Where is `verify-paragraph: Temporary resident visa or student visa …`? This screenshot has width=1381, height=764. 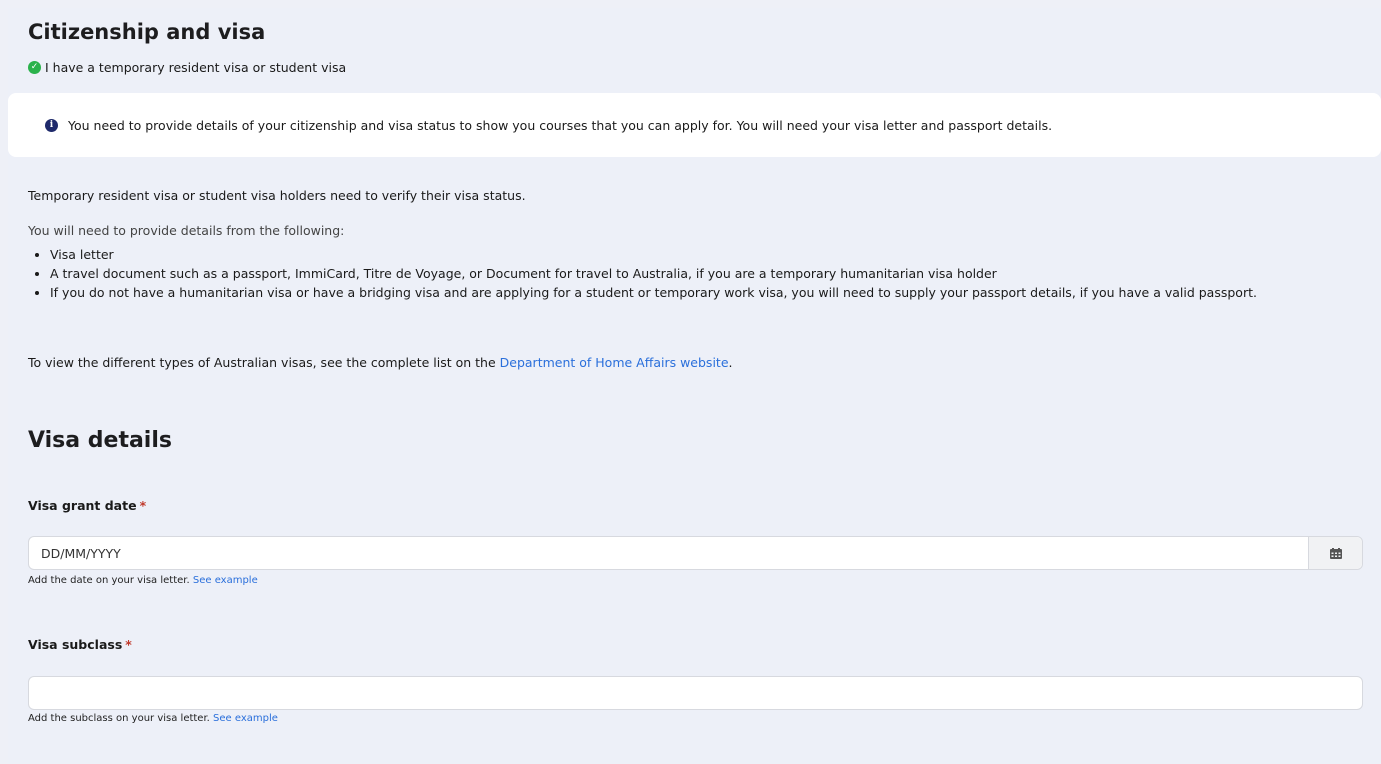 verify-paragraph: Temporary resident visa or student visa … is located at coordinates (277, 195).